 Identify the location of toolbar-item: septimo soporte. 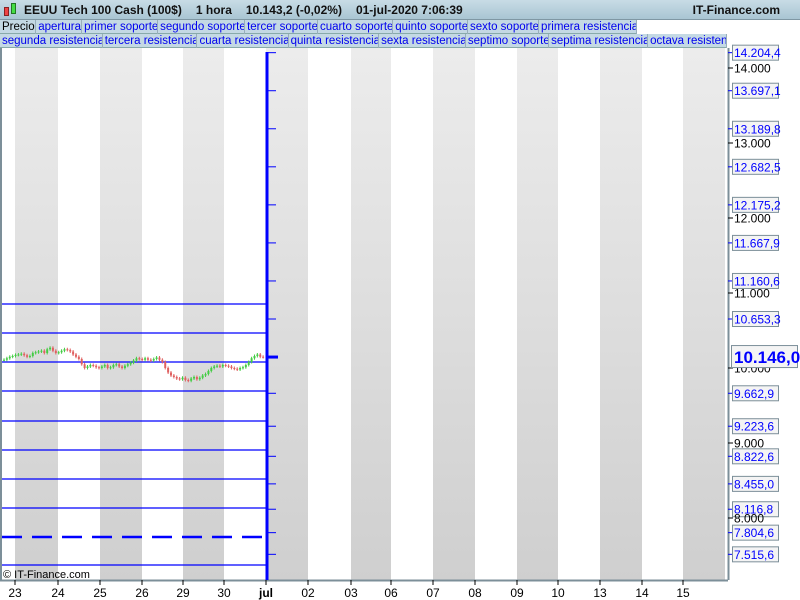
(507, 41).